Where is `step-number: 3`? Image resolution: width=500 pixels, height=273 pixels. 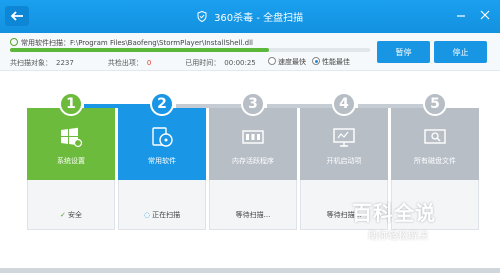
step-number: 3 is located at coordinates (253, 104).